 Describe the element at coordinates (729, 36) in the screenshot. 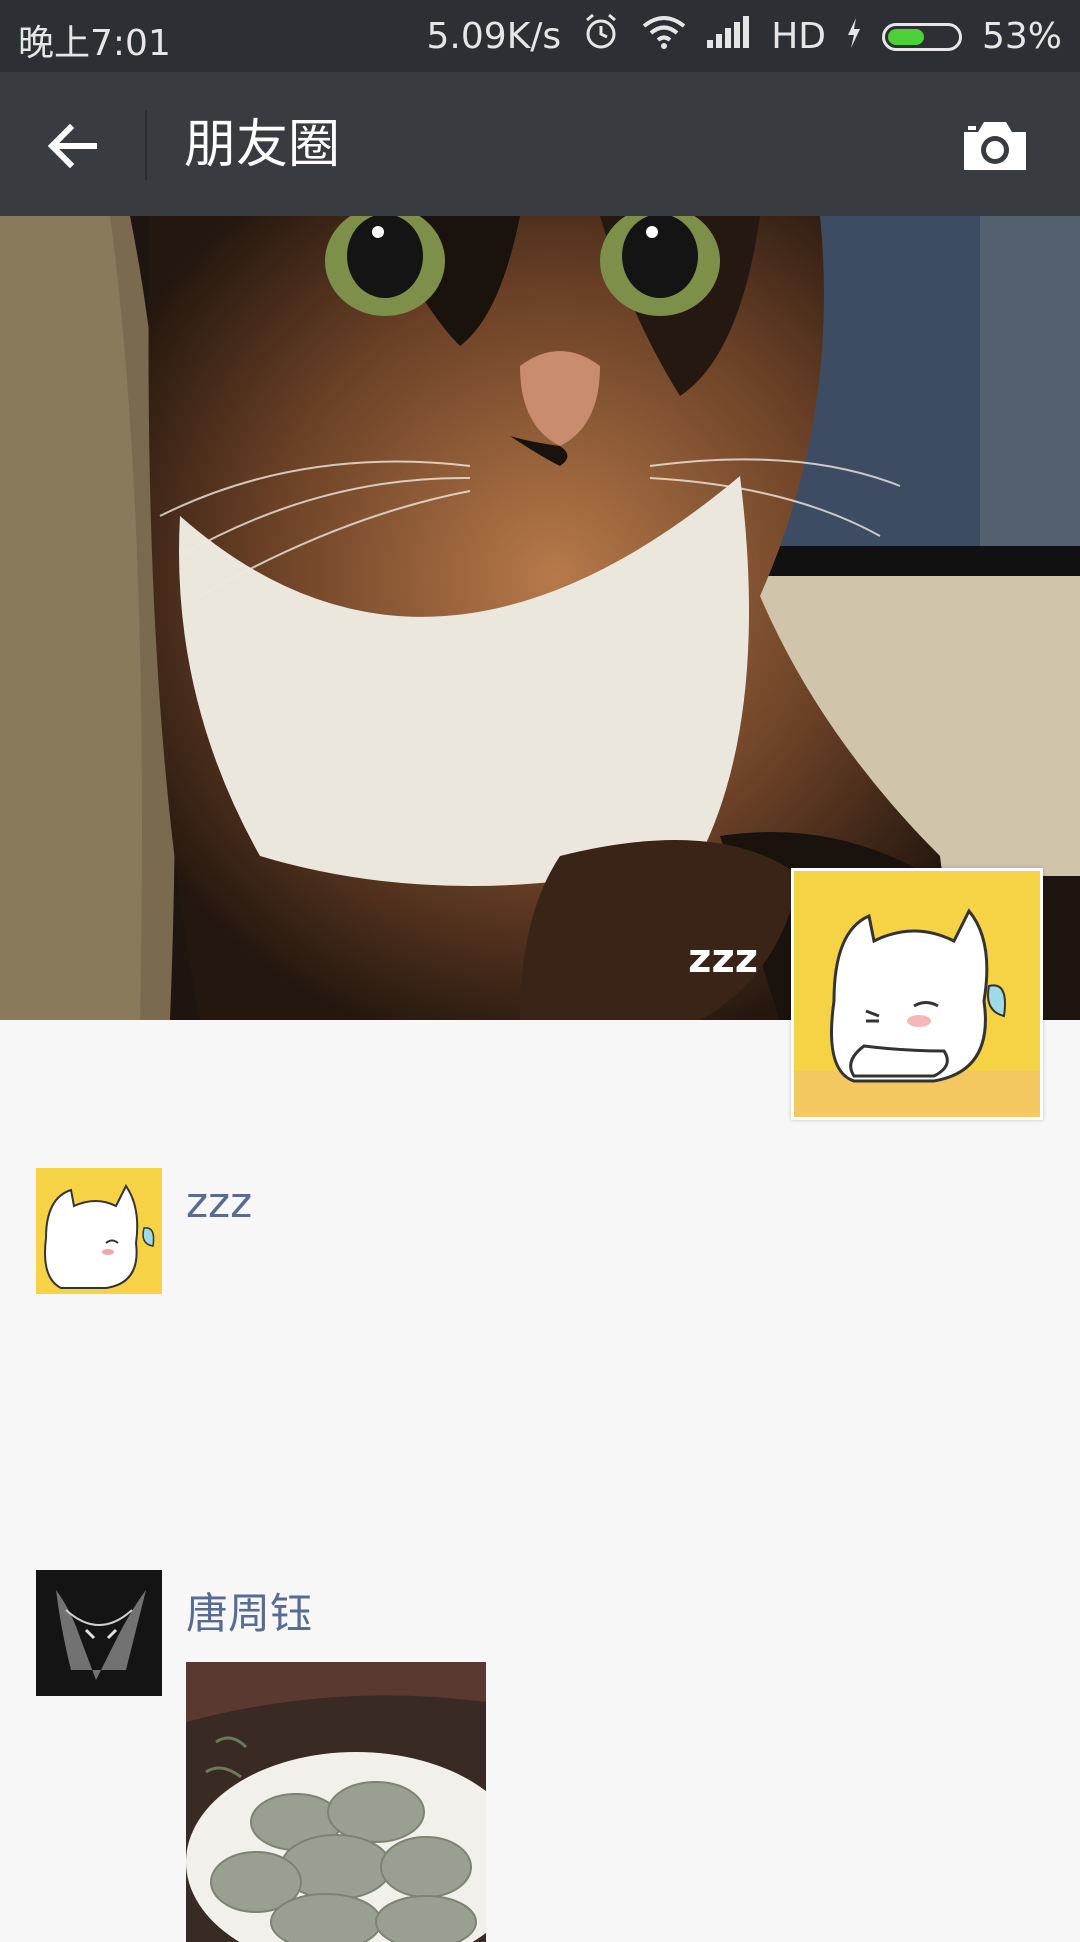

I see `signal-icon` at that location.